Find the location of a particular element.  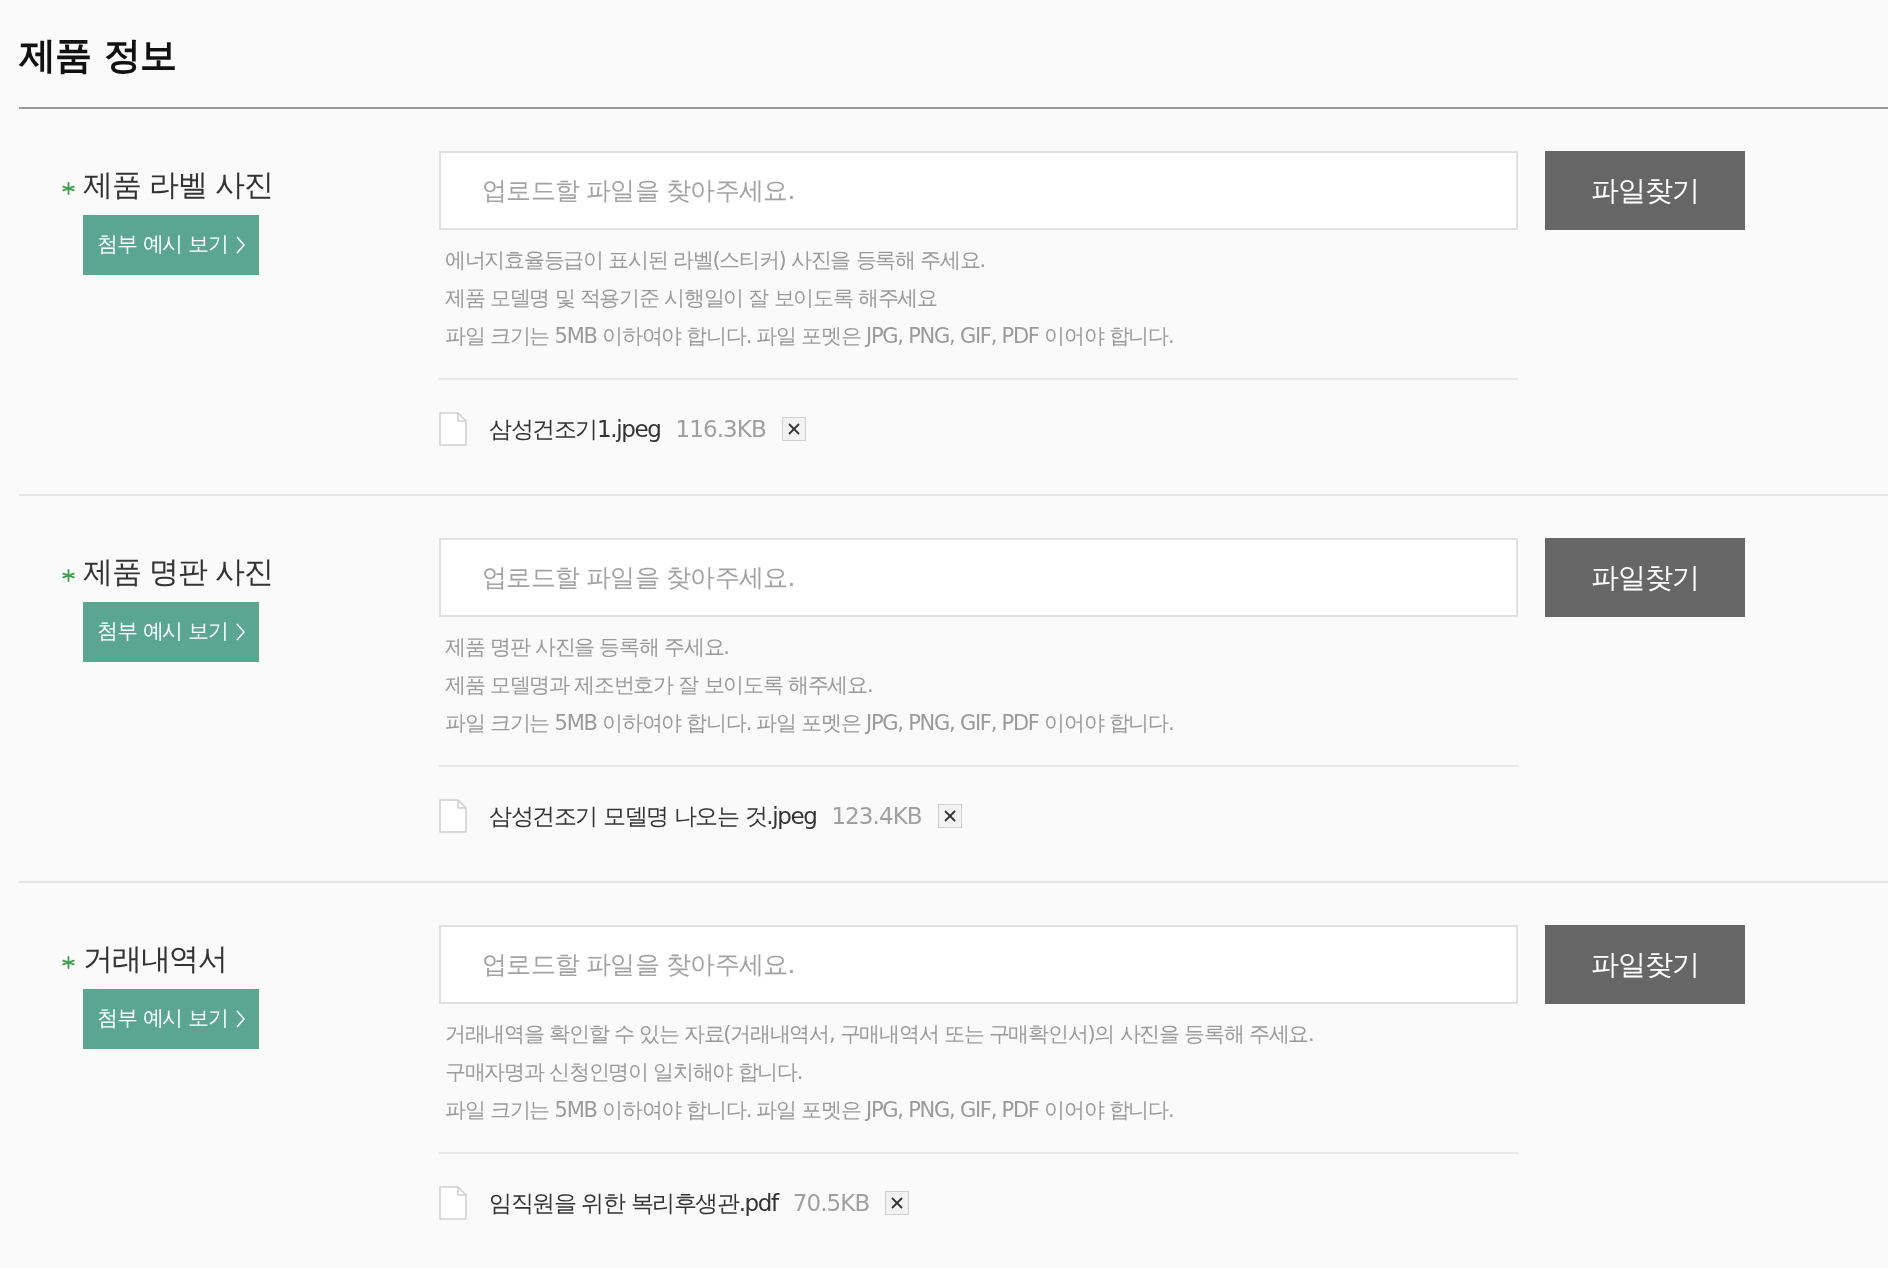

file-name: 임직원을 위한 복리후생관.pdf is located at coordinates (633, 1203).